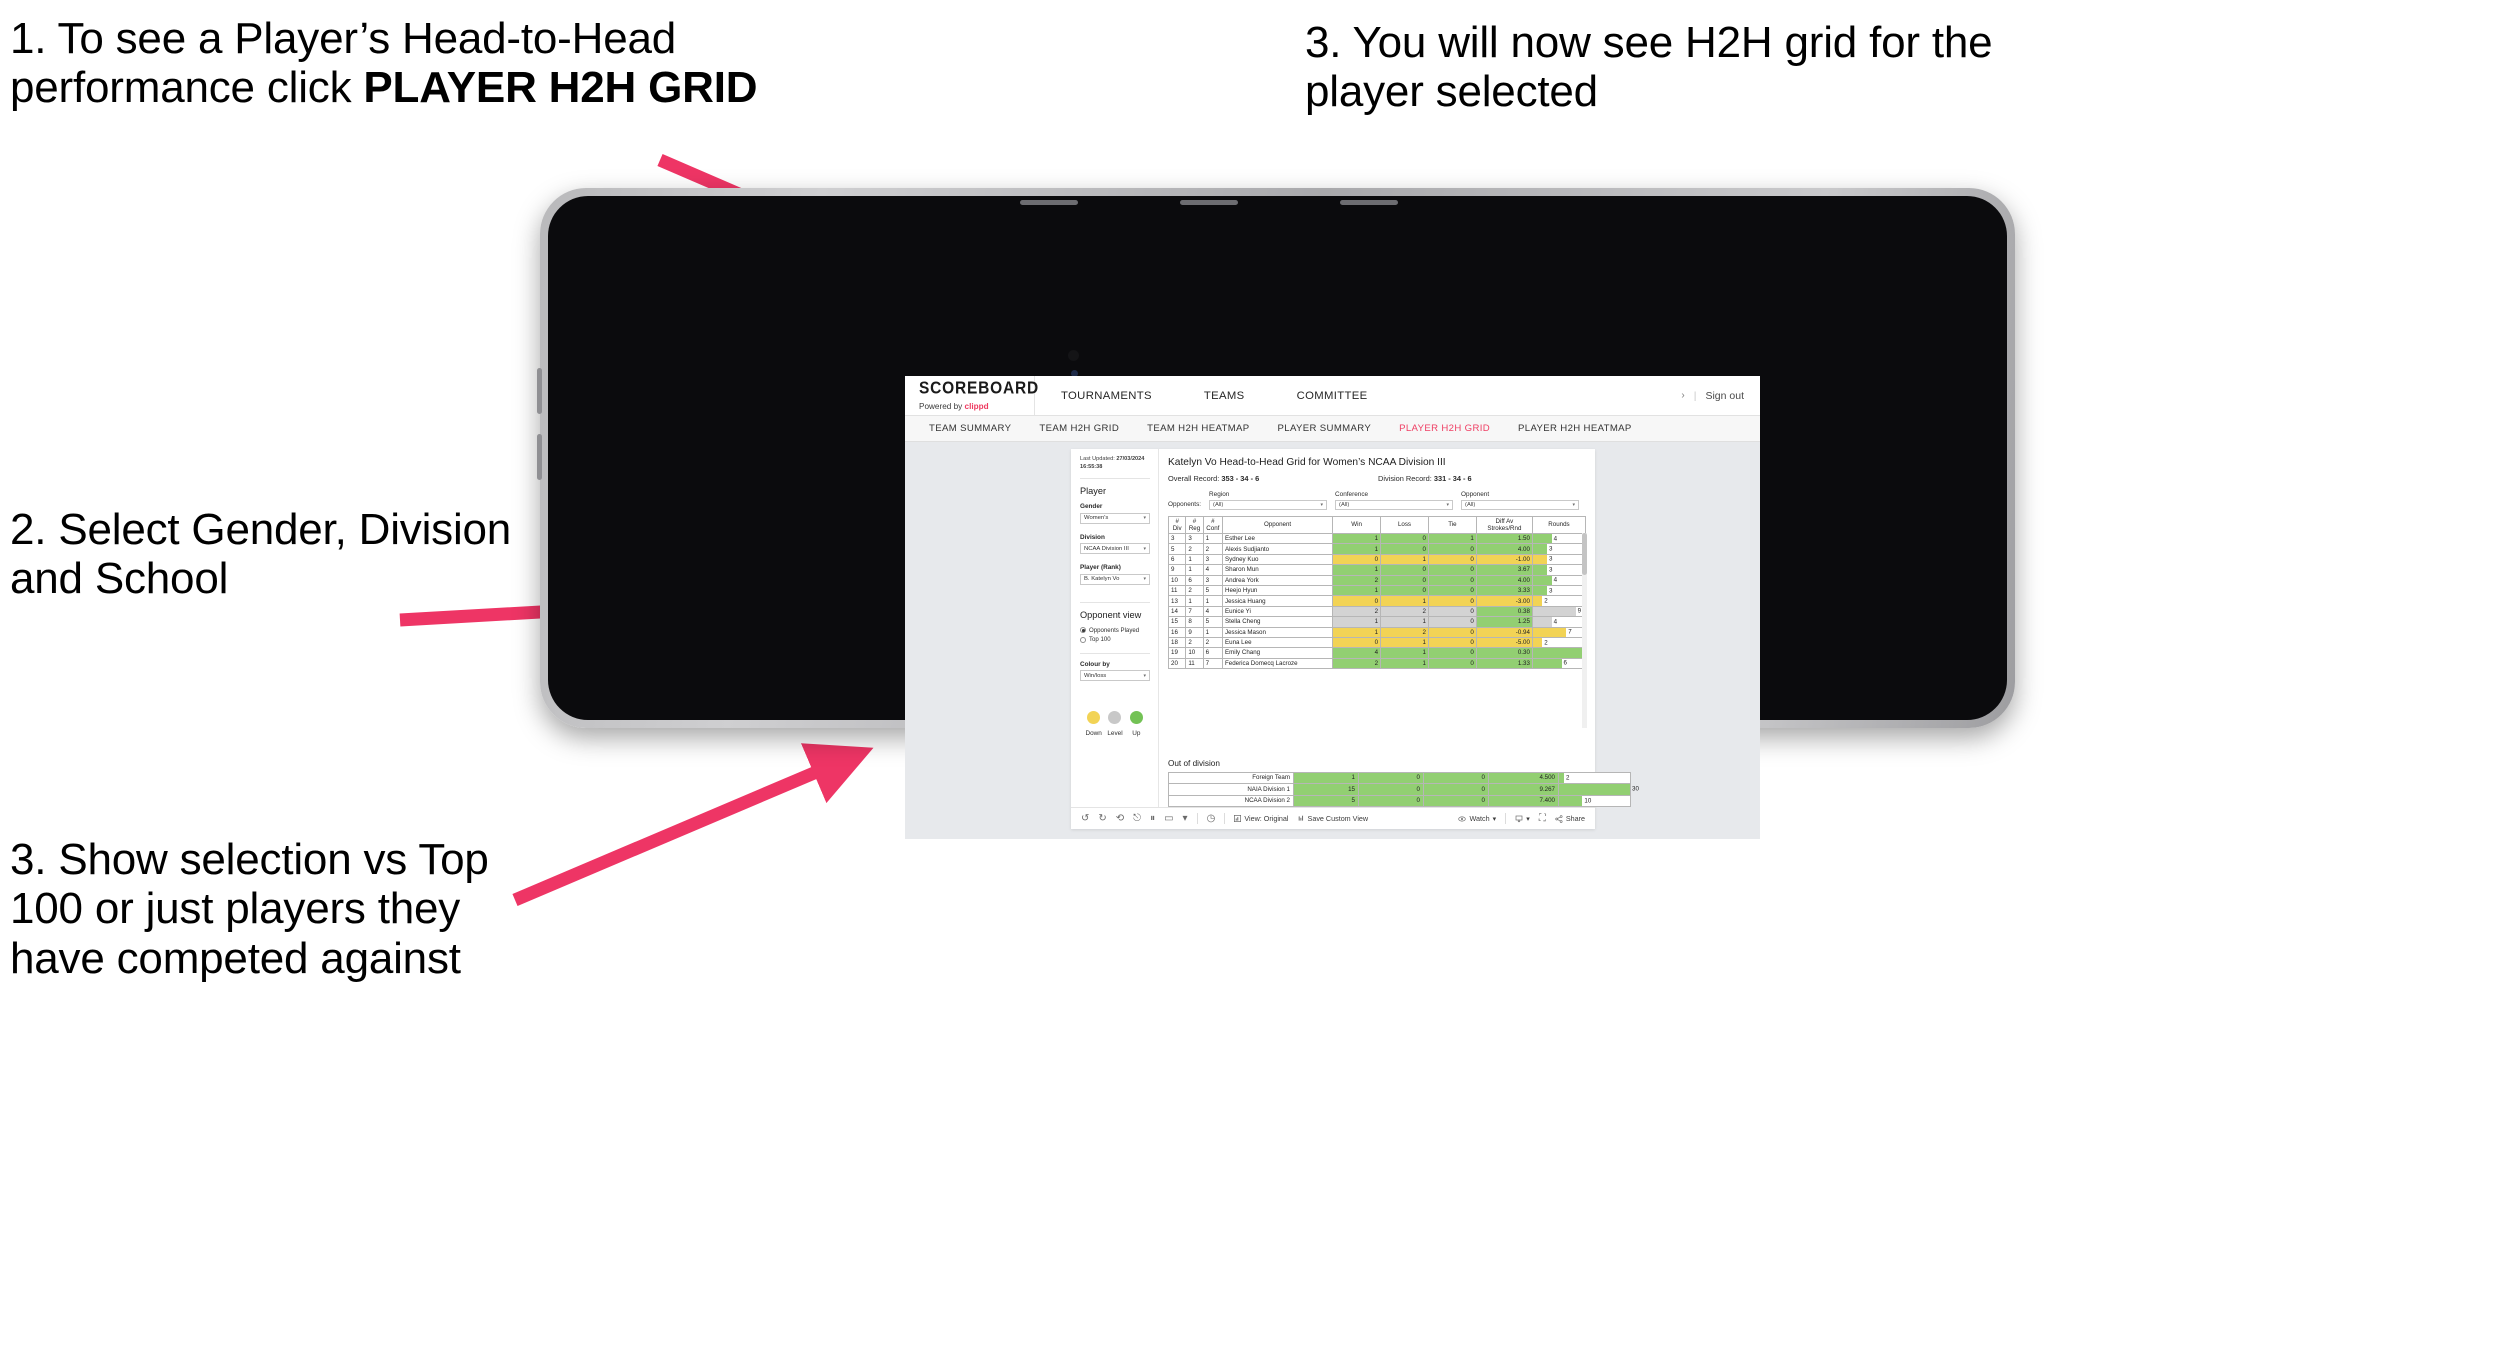 The width and height of the screenshot is (2512, 1352). I want to click on main-nav: TOURNAMENTS TEAMS COMMITTEE, so click(1214, 395).